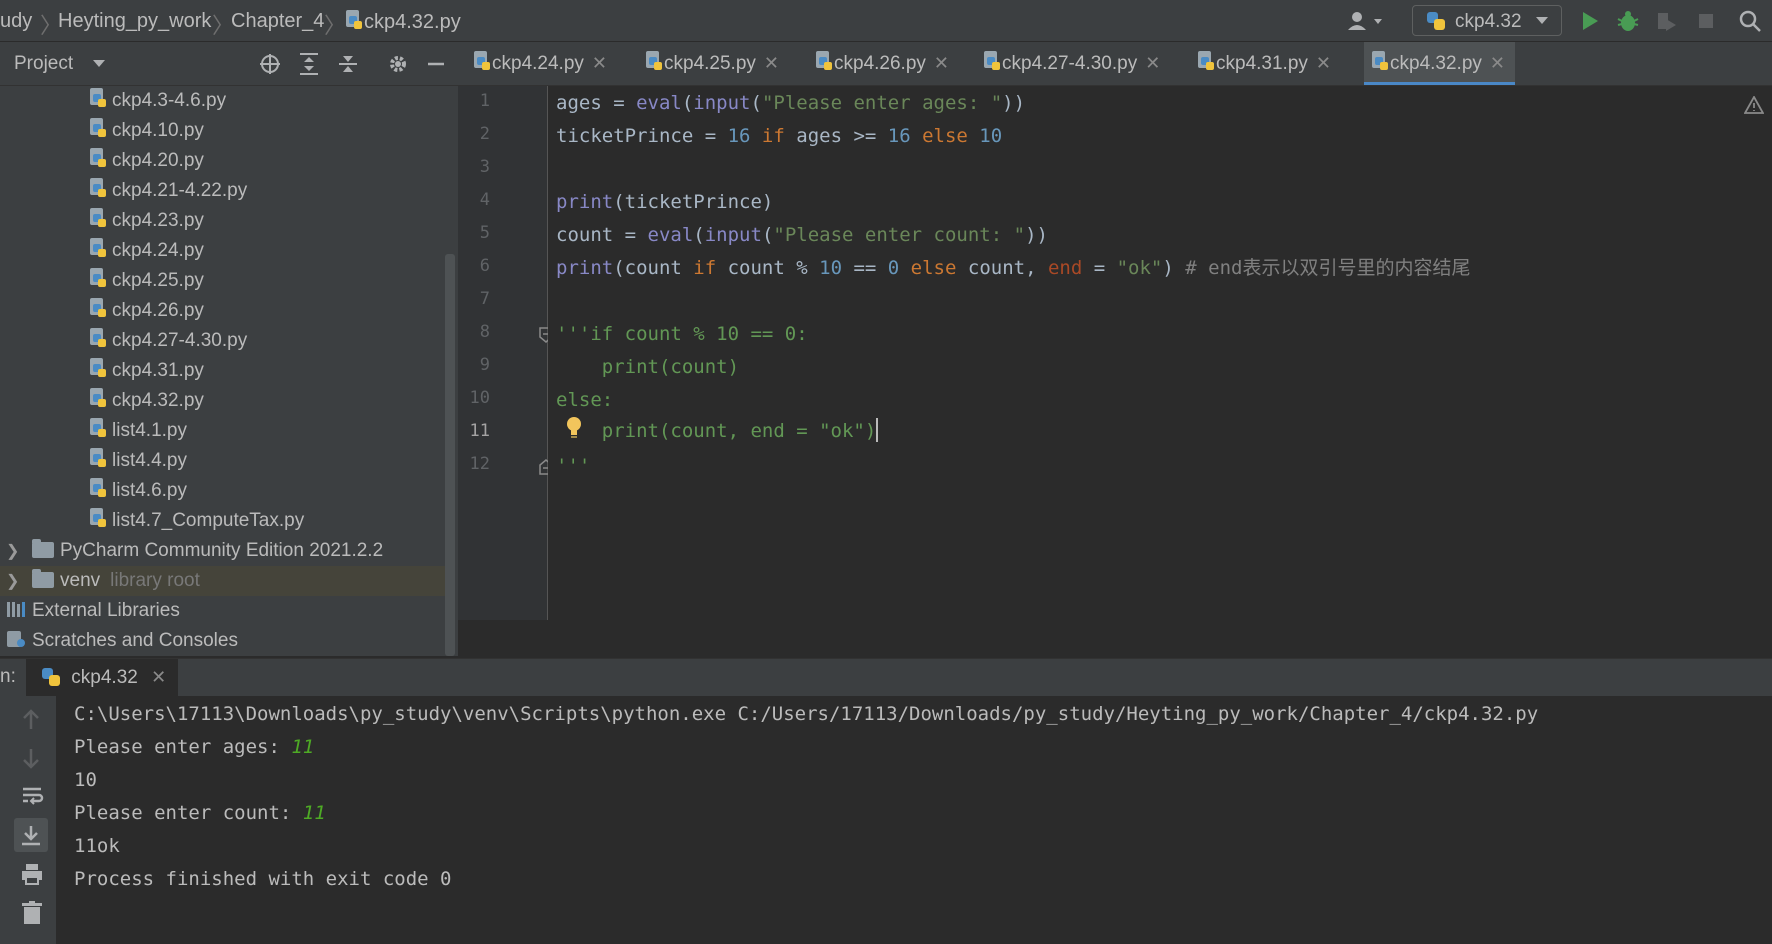 The image size is (1772, 944). I want to click on hide-panel-icon, so click(436, 64).